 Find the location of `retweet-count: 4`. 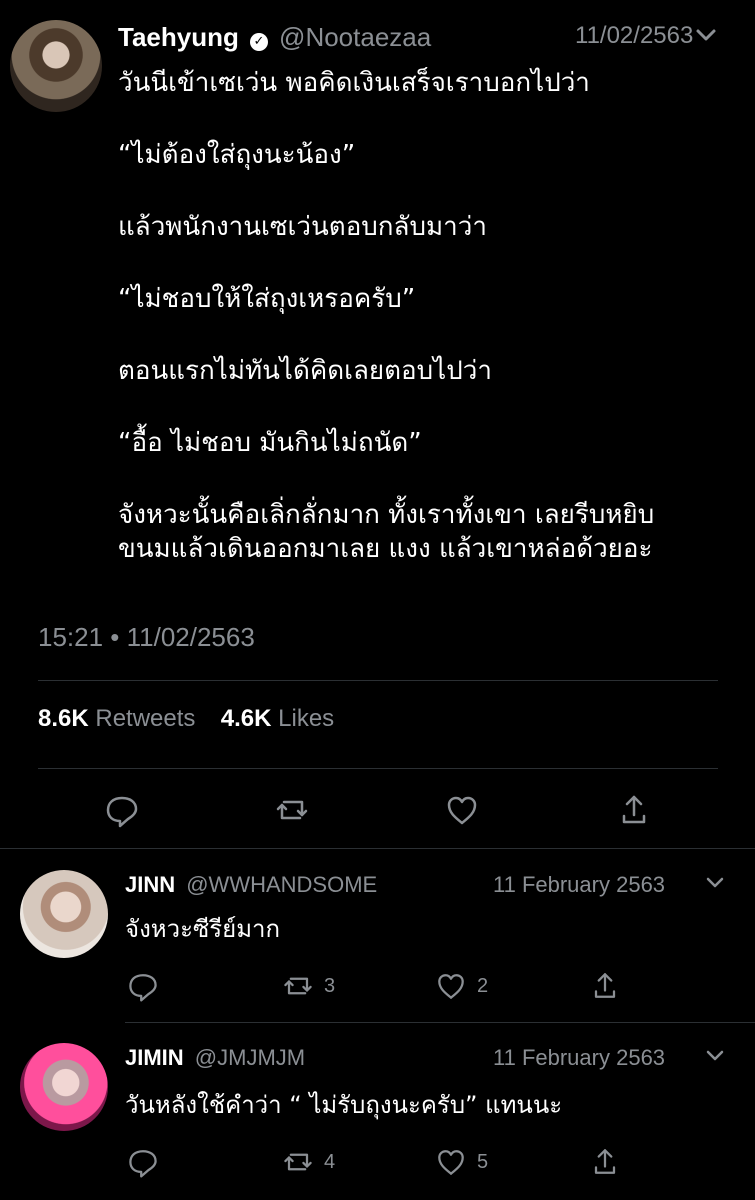

retweet-count: 4 is located at coordinates (330, 1161).